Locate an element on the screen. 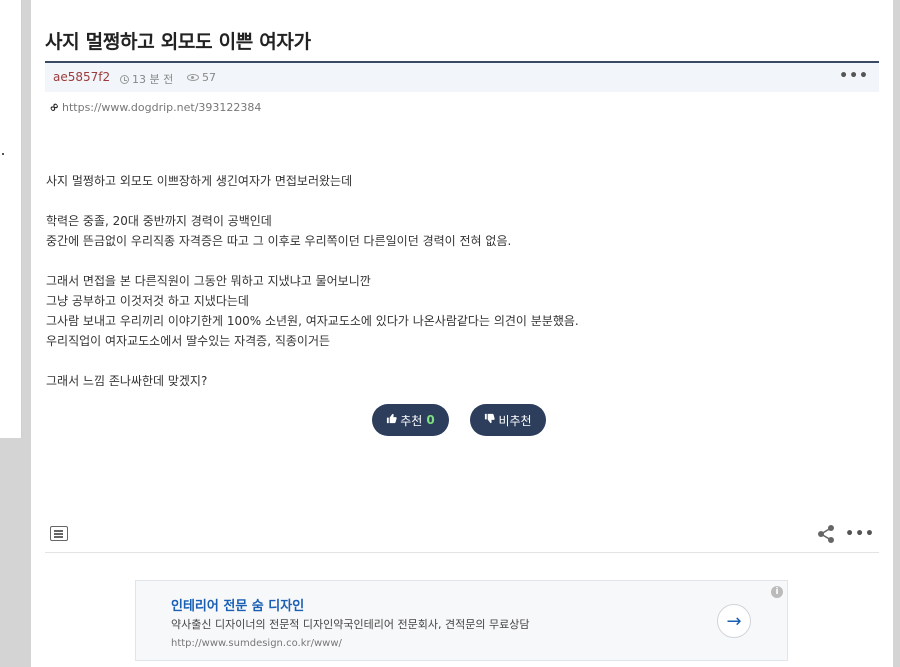 The image size is (900, 667). body-line: 사지 멀쩡하고 외모도 이쁘장하게 생긴여자가 면접보러왔는데 is located at coordinates (199, 181).